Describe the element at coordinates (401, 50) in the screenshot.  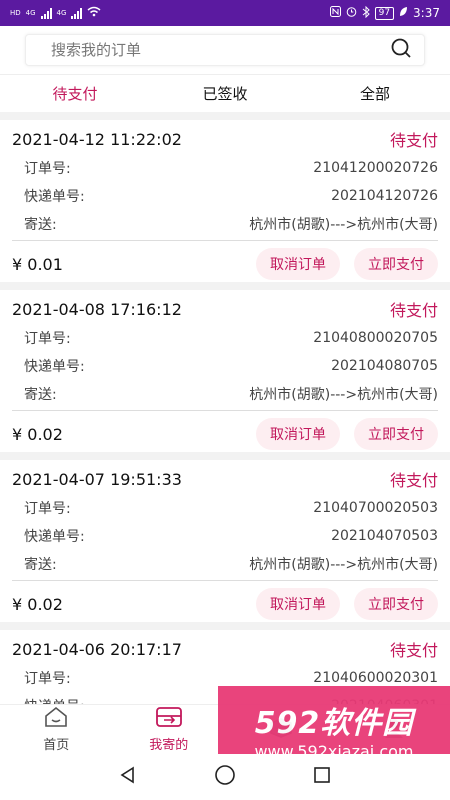
I see `search-icon` at that location.